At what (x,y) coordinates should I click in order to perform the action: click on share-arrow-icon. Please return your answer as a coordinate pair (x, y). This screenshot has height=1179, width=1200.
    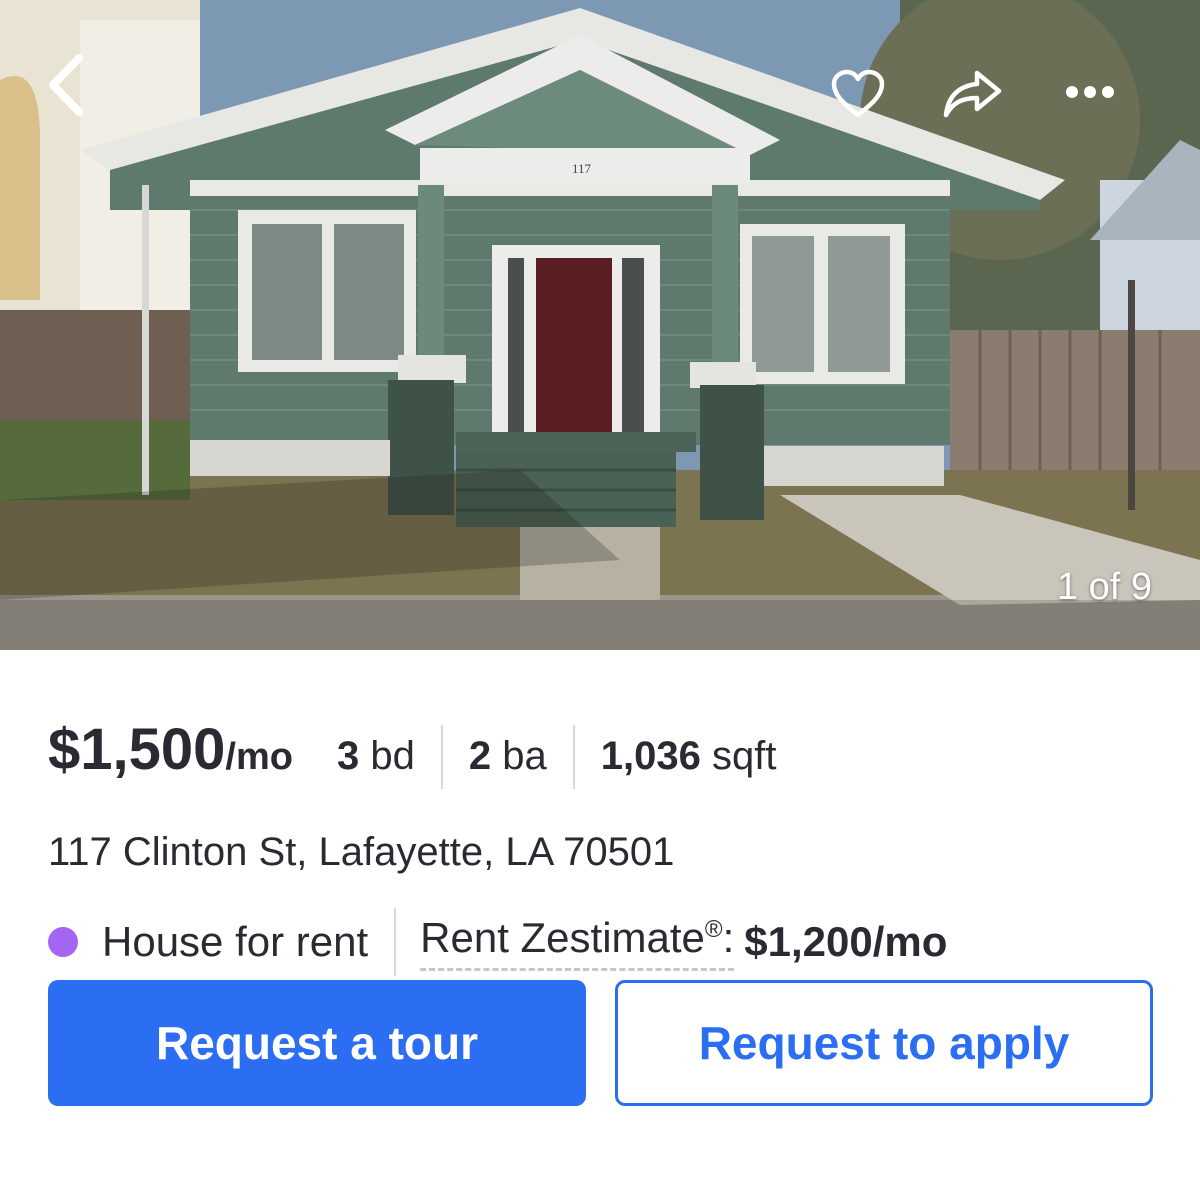
    Looking at the image, I should click on (972, 94).